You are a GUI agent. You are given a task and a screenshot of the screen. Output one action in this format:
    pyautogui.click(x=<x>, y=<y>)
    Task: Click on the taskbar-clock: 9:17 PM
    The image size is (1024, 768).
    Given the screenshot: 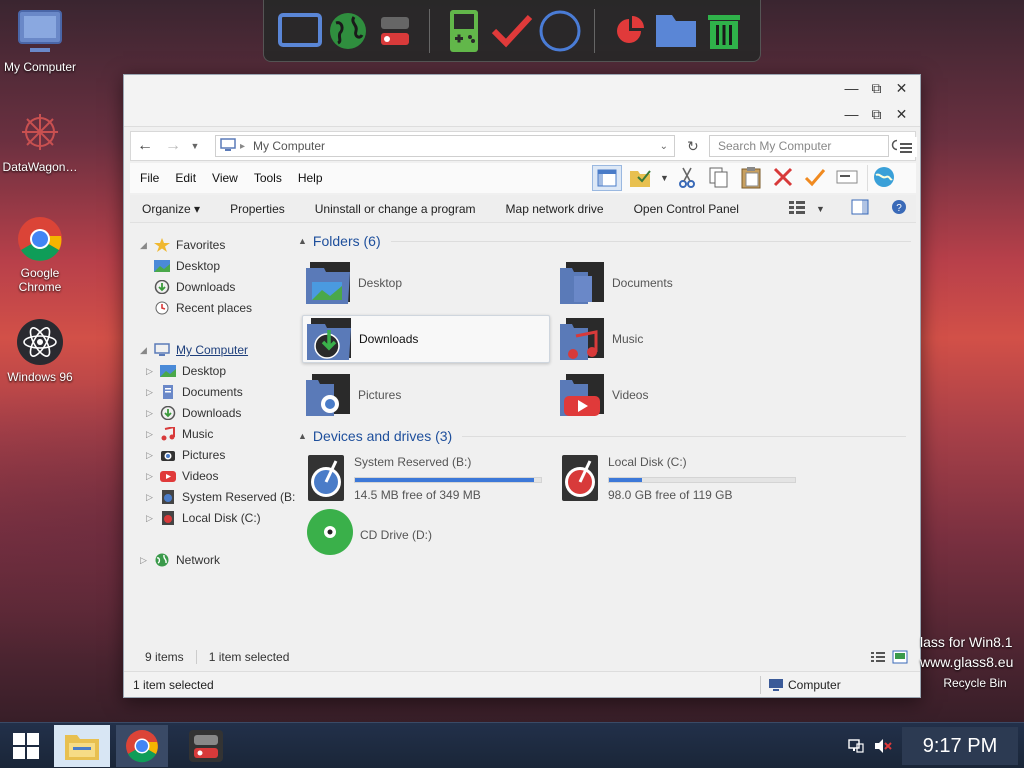 What is the action you would take?
    pyautogui.click(x=960, y=746)
    